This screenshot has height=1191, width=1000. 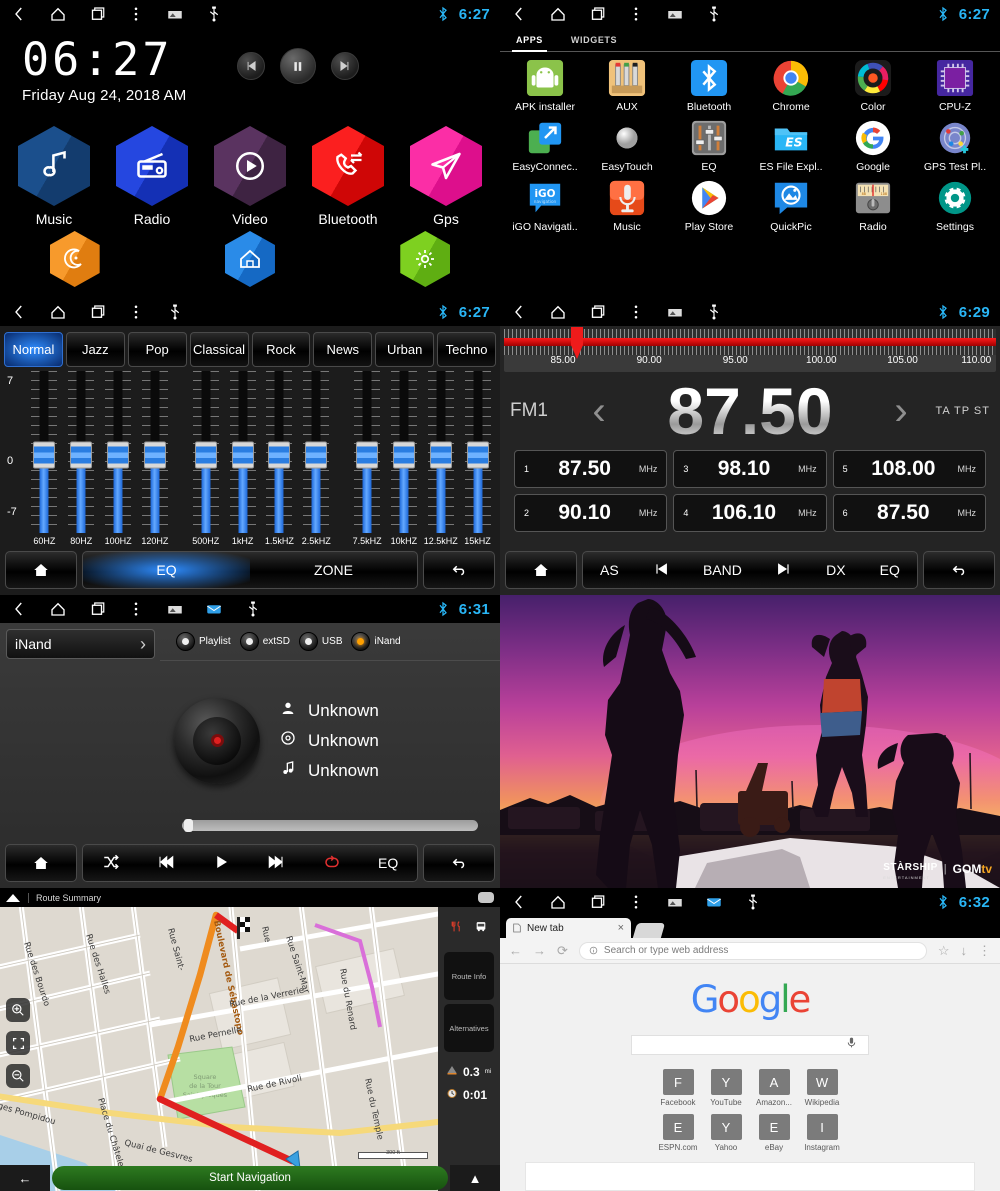 I want to click on tune-down-button: ‹, so click(x=599, y=411).